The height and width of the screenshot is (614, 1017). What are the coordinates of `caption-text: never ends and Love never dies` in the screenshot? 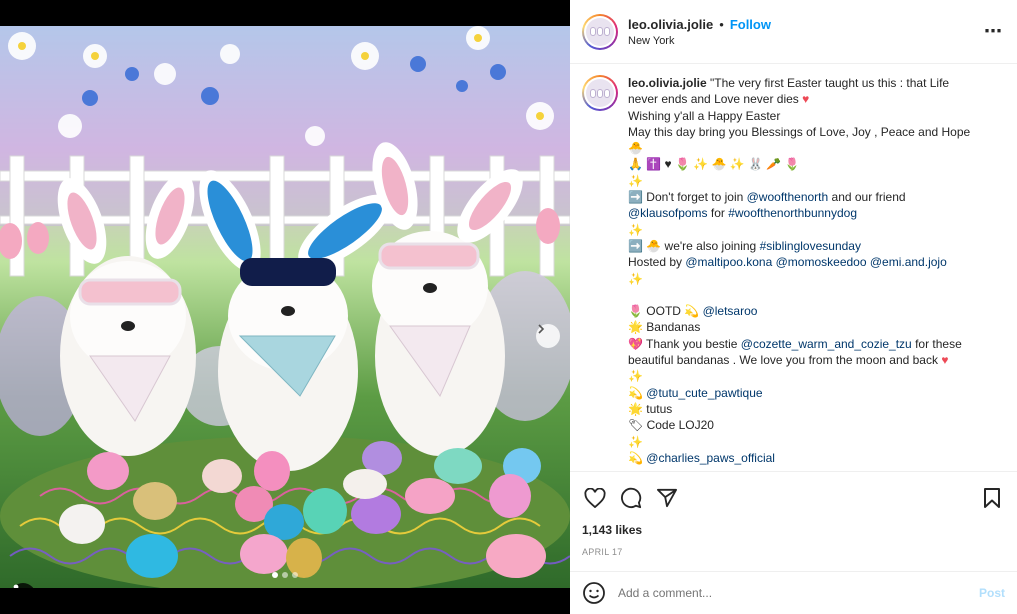 It's located at (715, 99).